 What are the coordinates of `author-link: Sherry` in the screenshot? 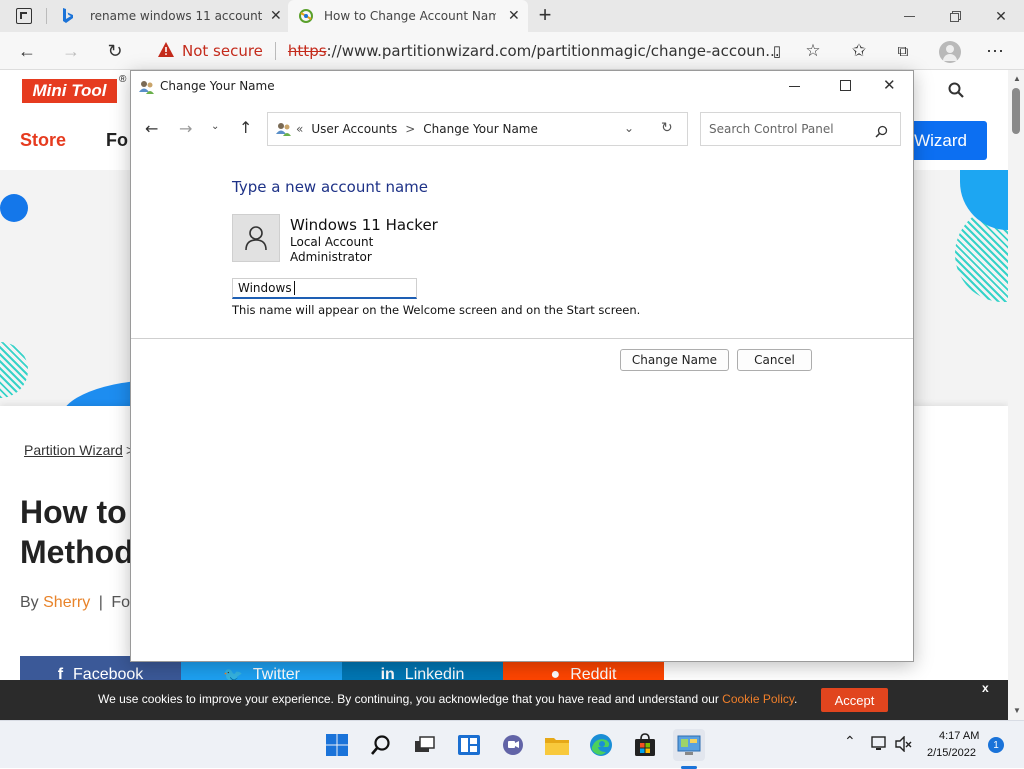 It's located at (66, 602).